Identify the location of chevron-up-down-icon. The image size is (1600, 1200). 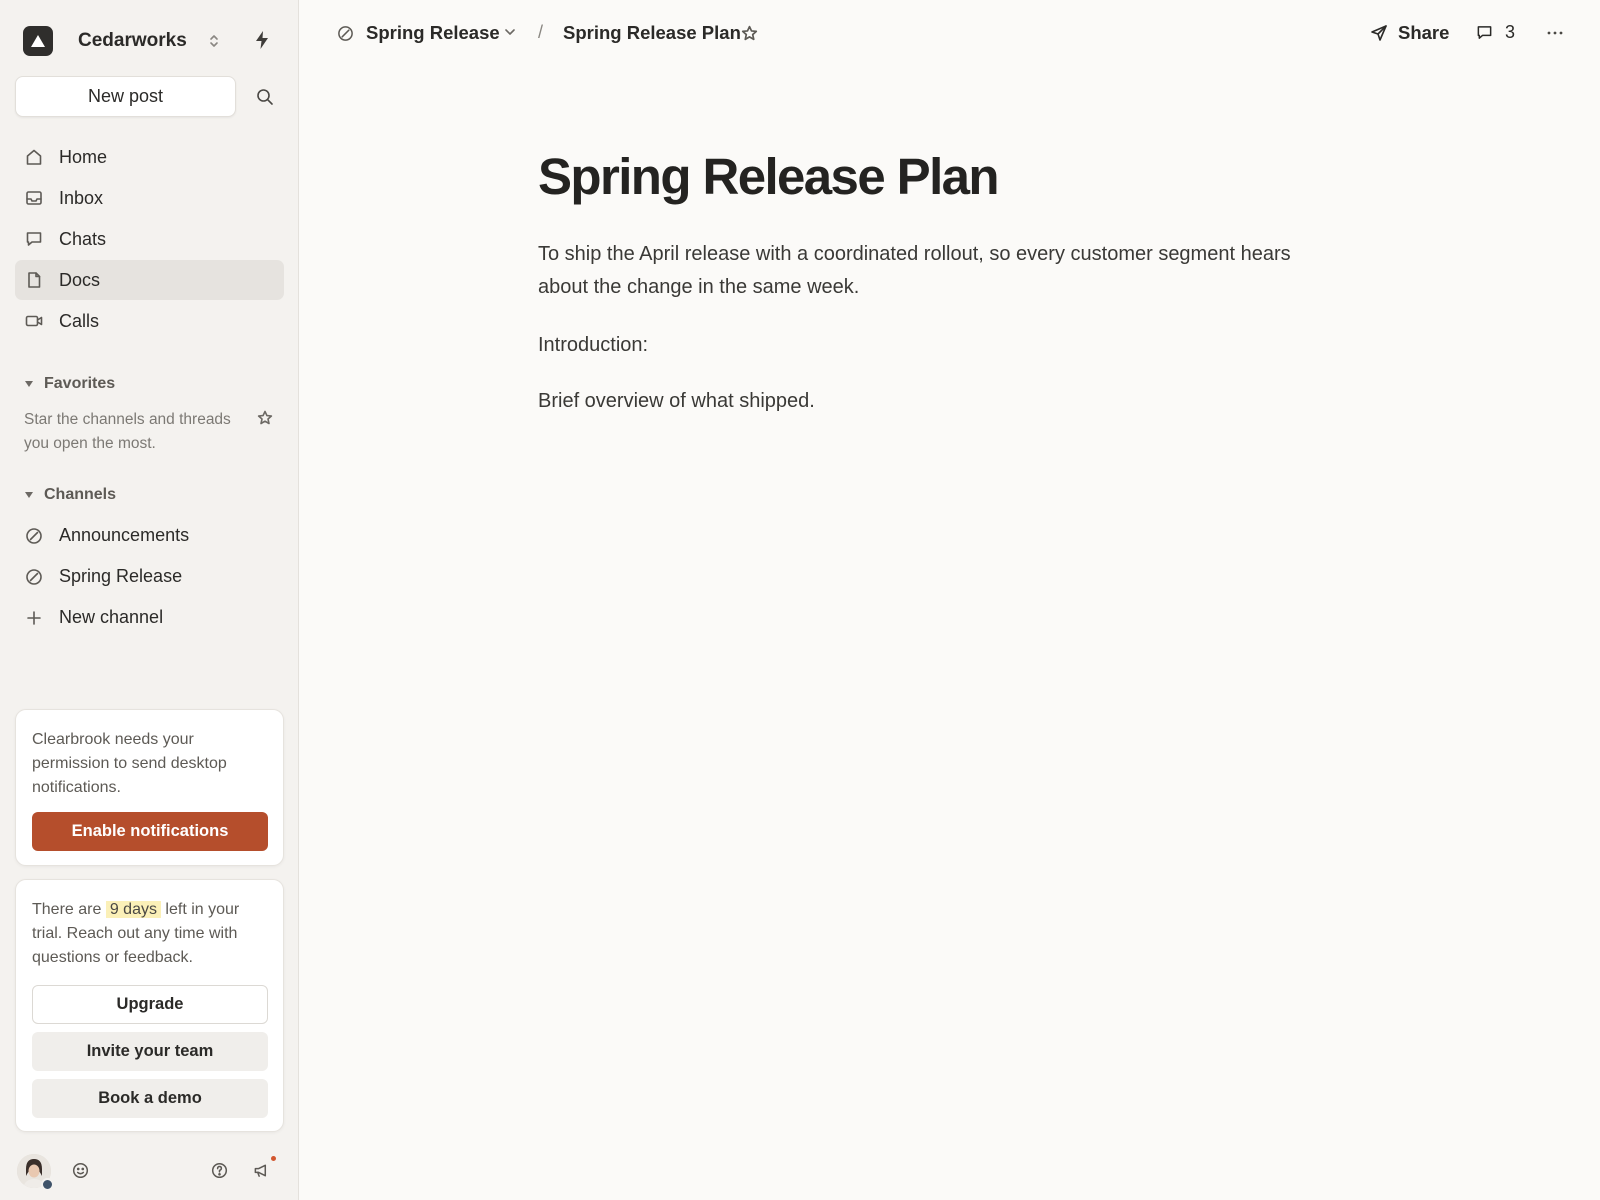
(214, 41).